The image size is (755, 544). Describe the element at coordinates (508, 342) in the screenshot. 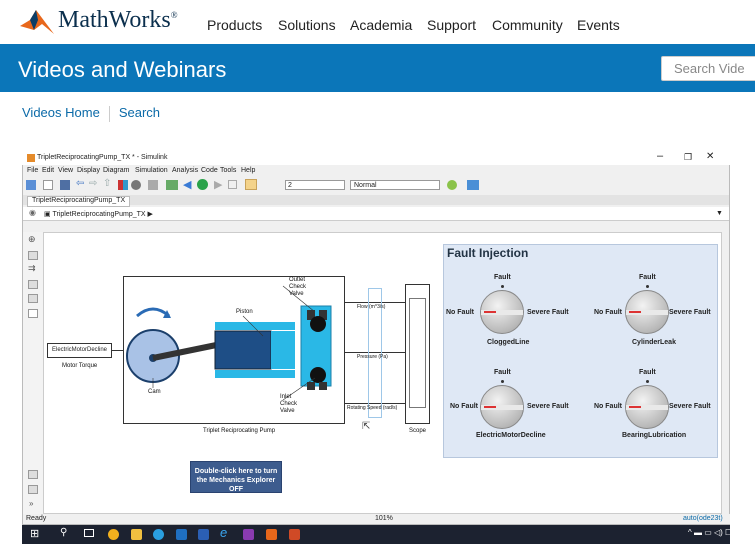

I see `knob-name-label: CloggedLine` at that location.